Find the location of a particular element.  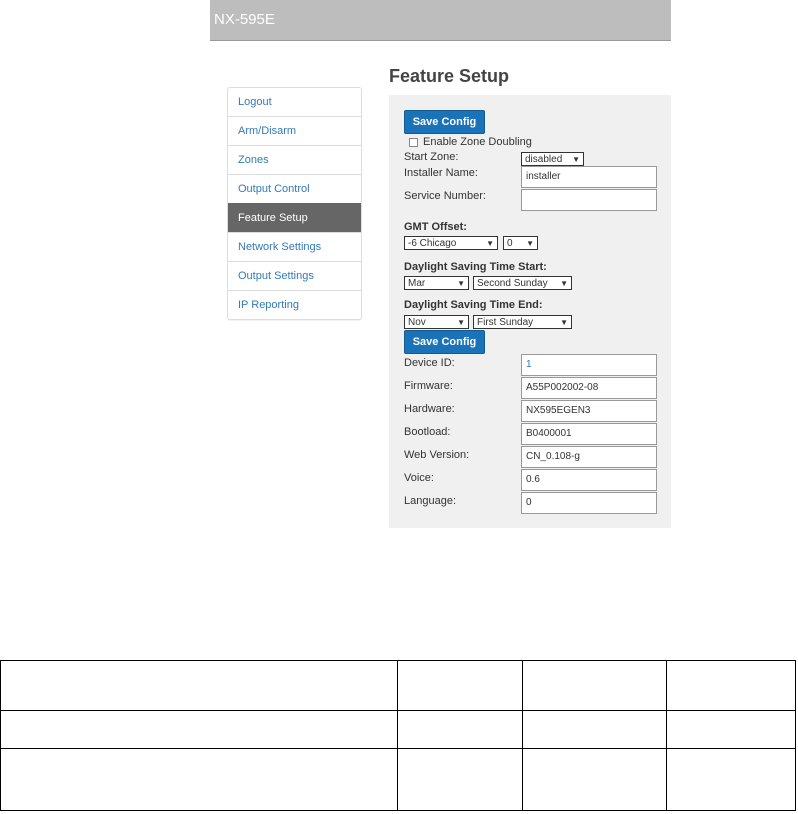

bootload-label: Bootload: is located at coordinates (427, 432).